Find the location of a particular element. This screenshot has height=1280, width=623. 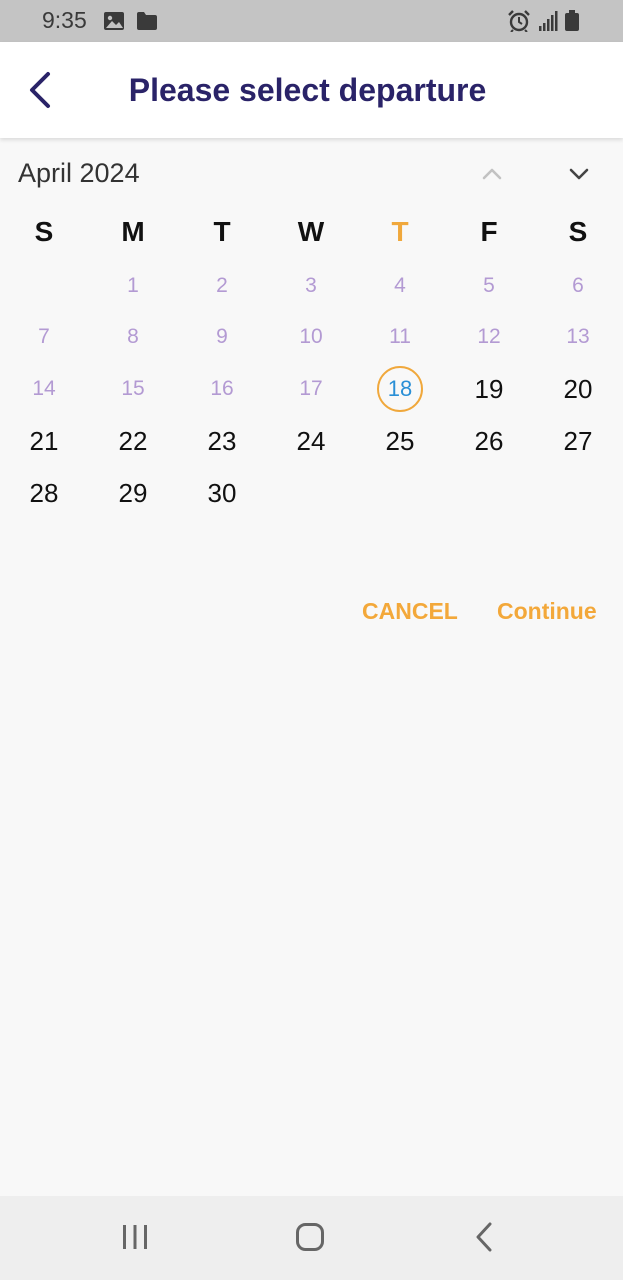

day-number: 18 is located at coordinates (400, 388).